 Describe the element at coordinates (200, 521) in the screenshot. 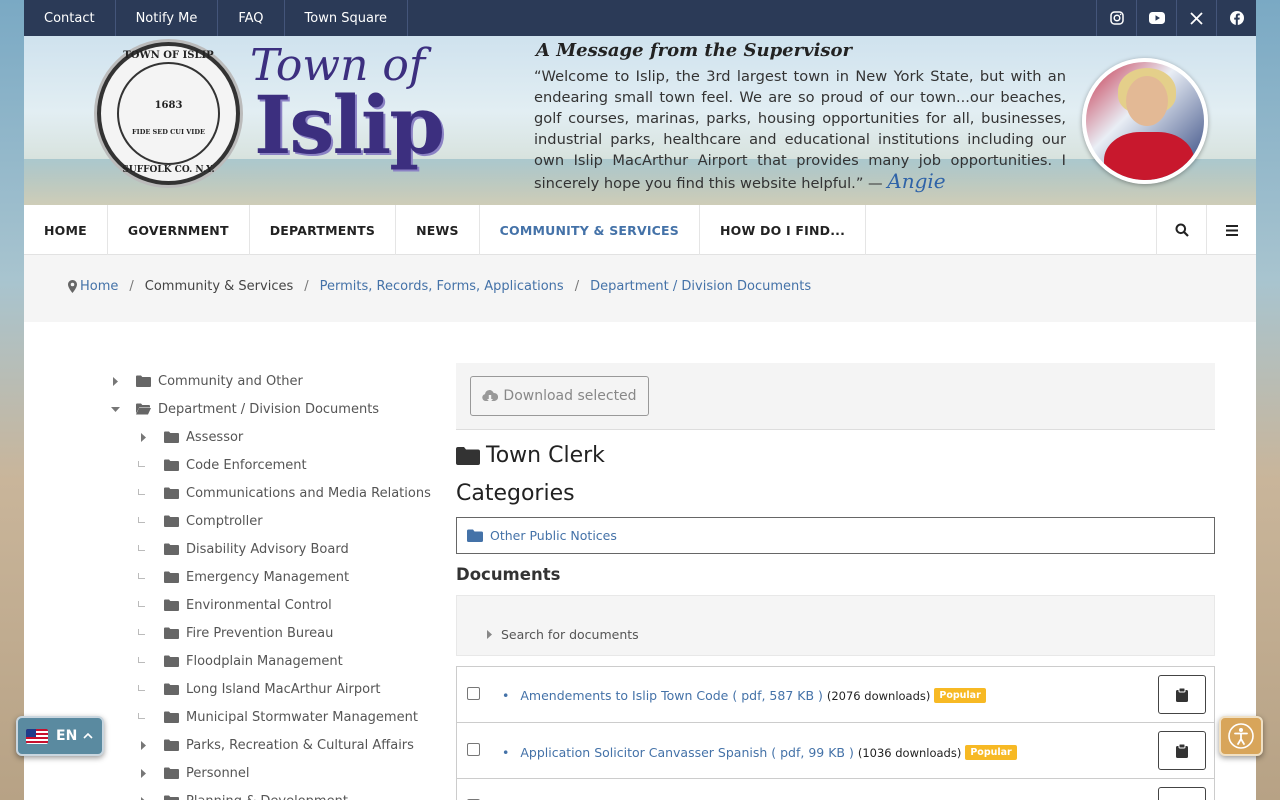

I see `tree-item: Comptroller` at that location.